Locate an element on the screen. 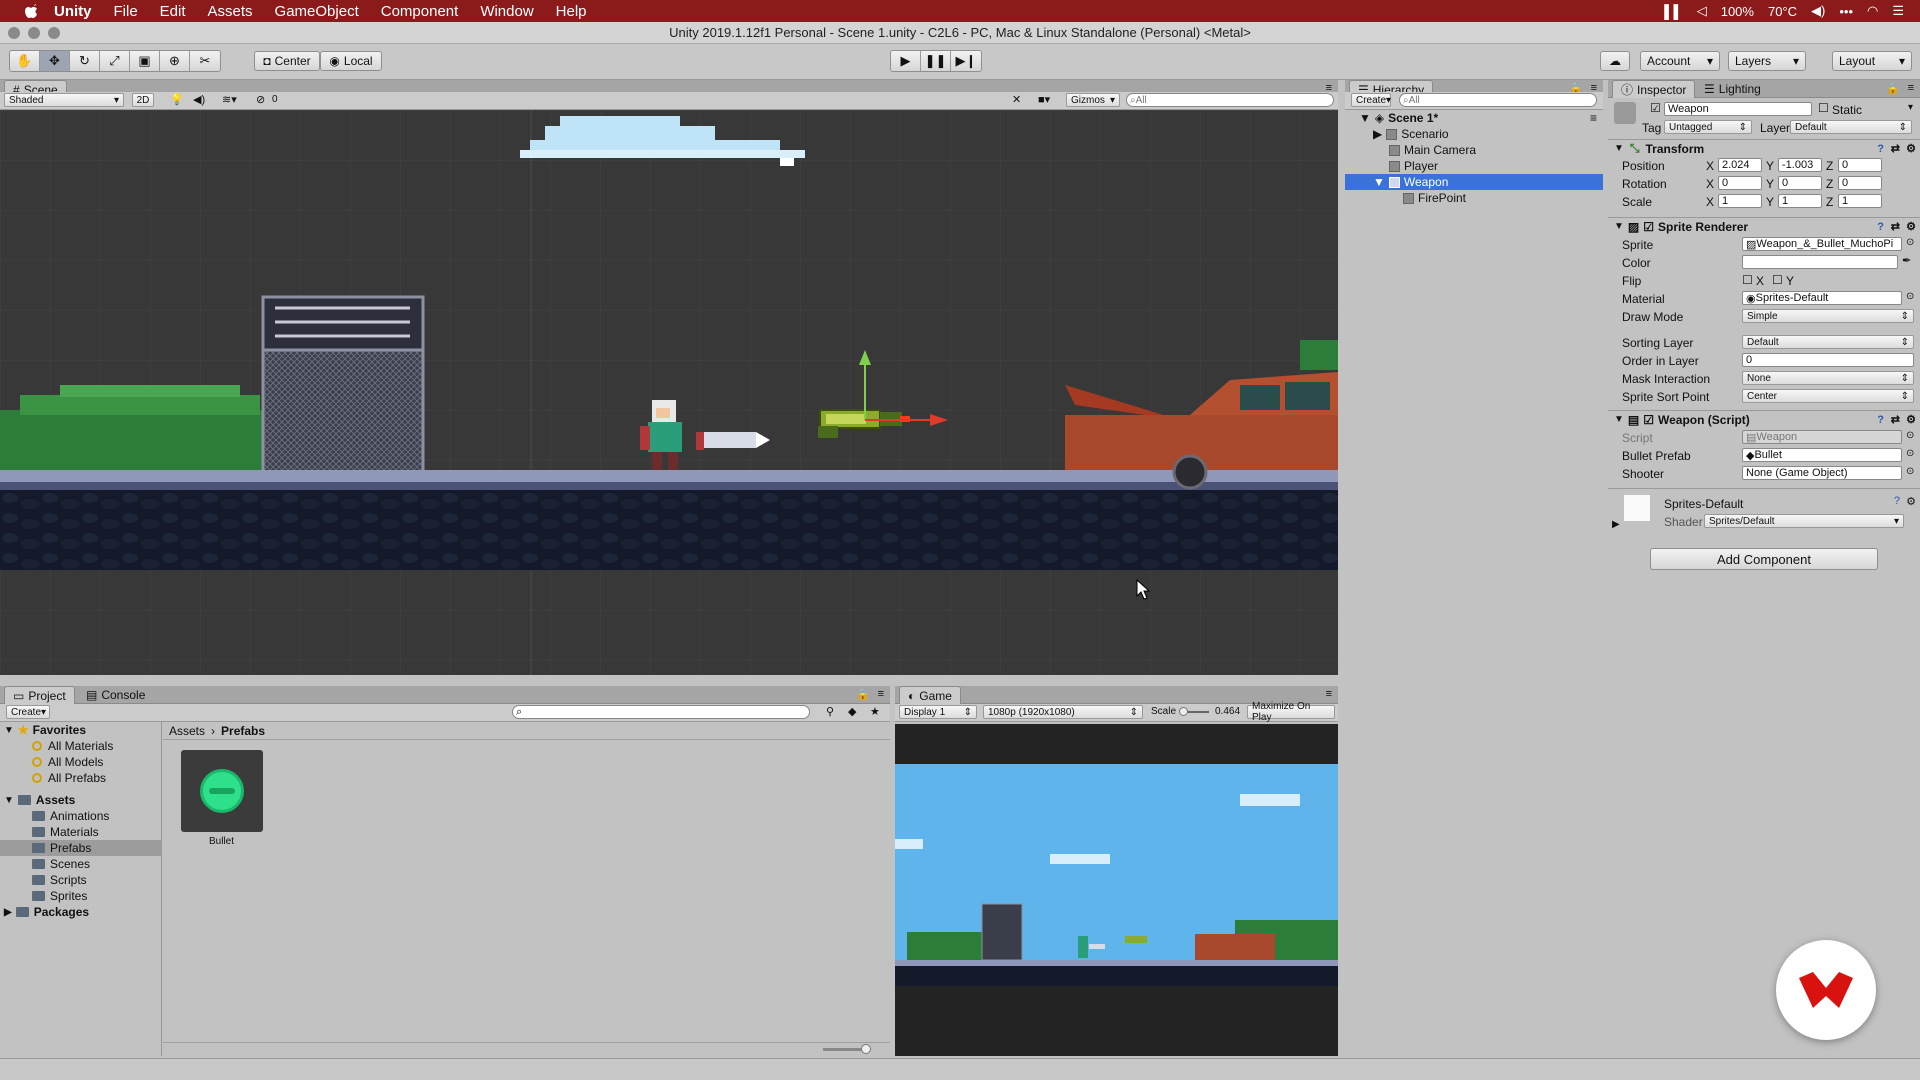 The width and height of the screenshot is (1920, 1080). shading-mode-dropdown: Shaded ▾ is located at coordinates (64, 100).